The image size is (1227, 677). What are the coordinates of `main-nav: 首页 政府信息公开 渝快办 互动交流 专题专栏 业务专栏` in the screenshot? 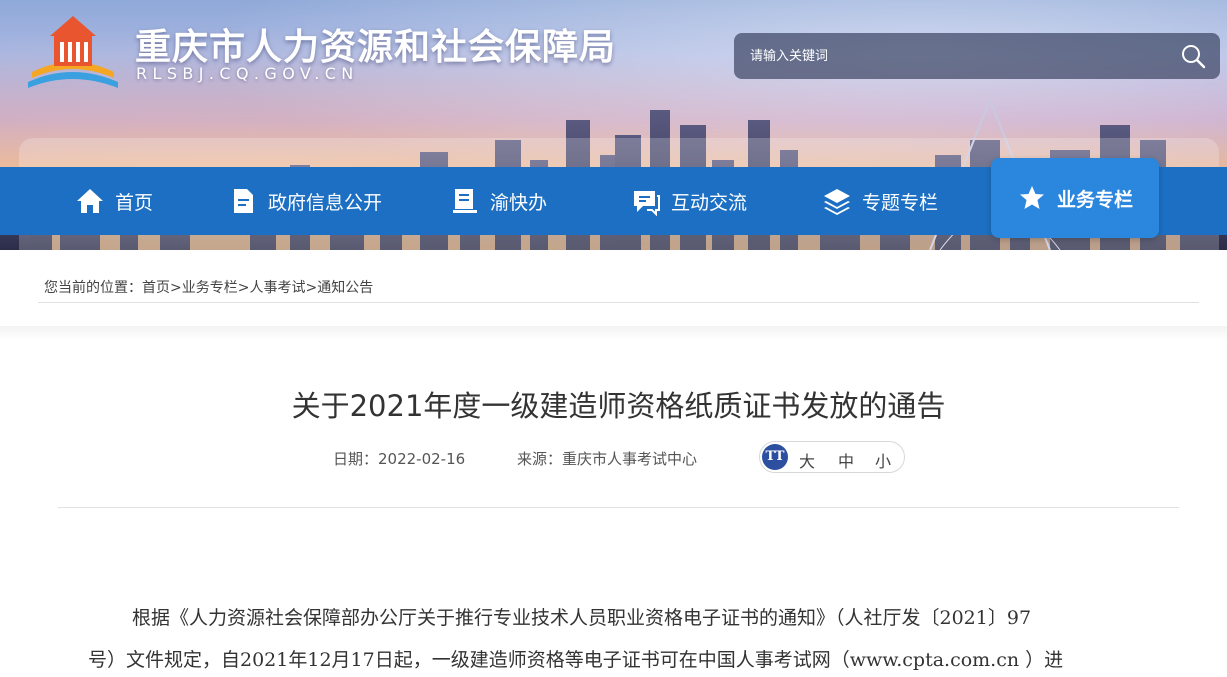 It's located at (613, 198).